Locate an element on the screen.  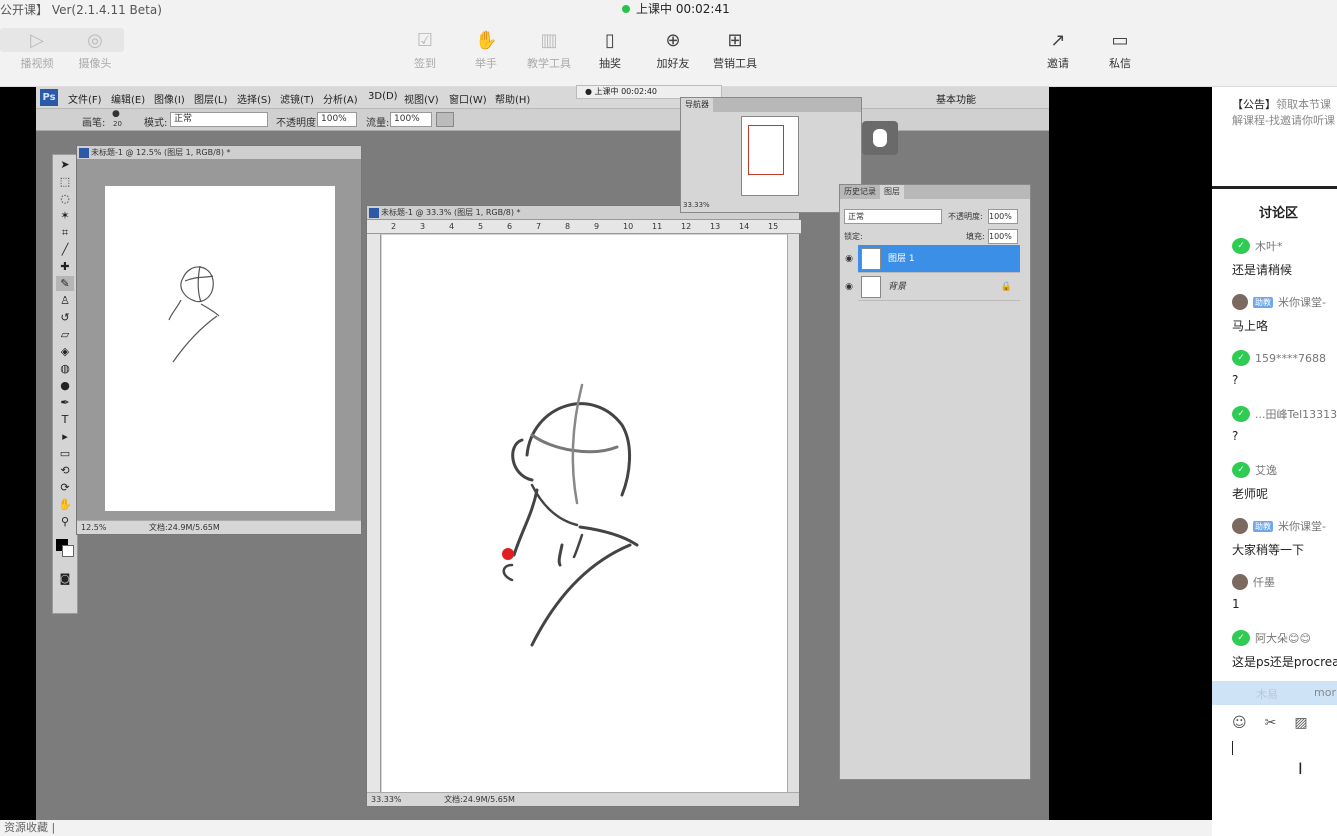
healing-tool-icon: ✚ is located at coordinates (65, 266).